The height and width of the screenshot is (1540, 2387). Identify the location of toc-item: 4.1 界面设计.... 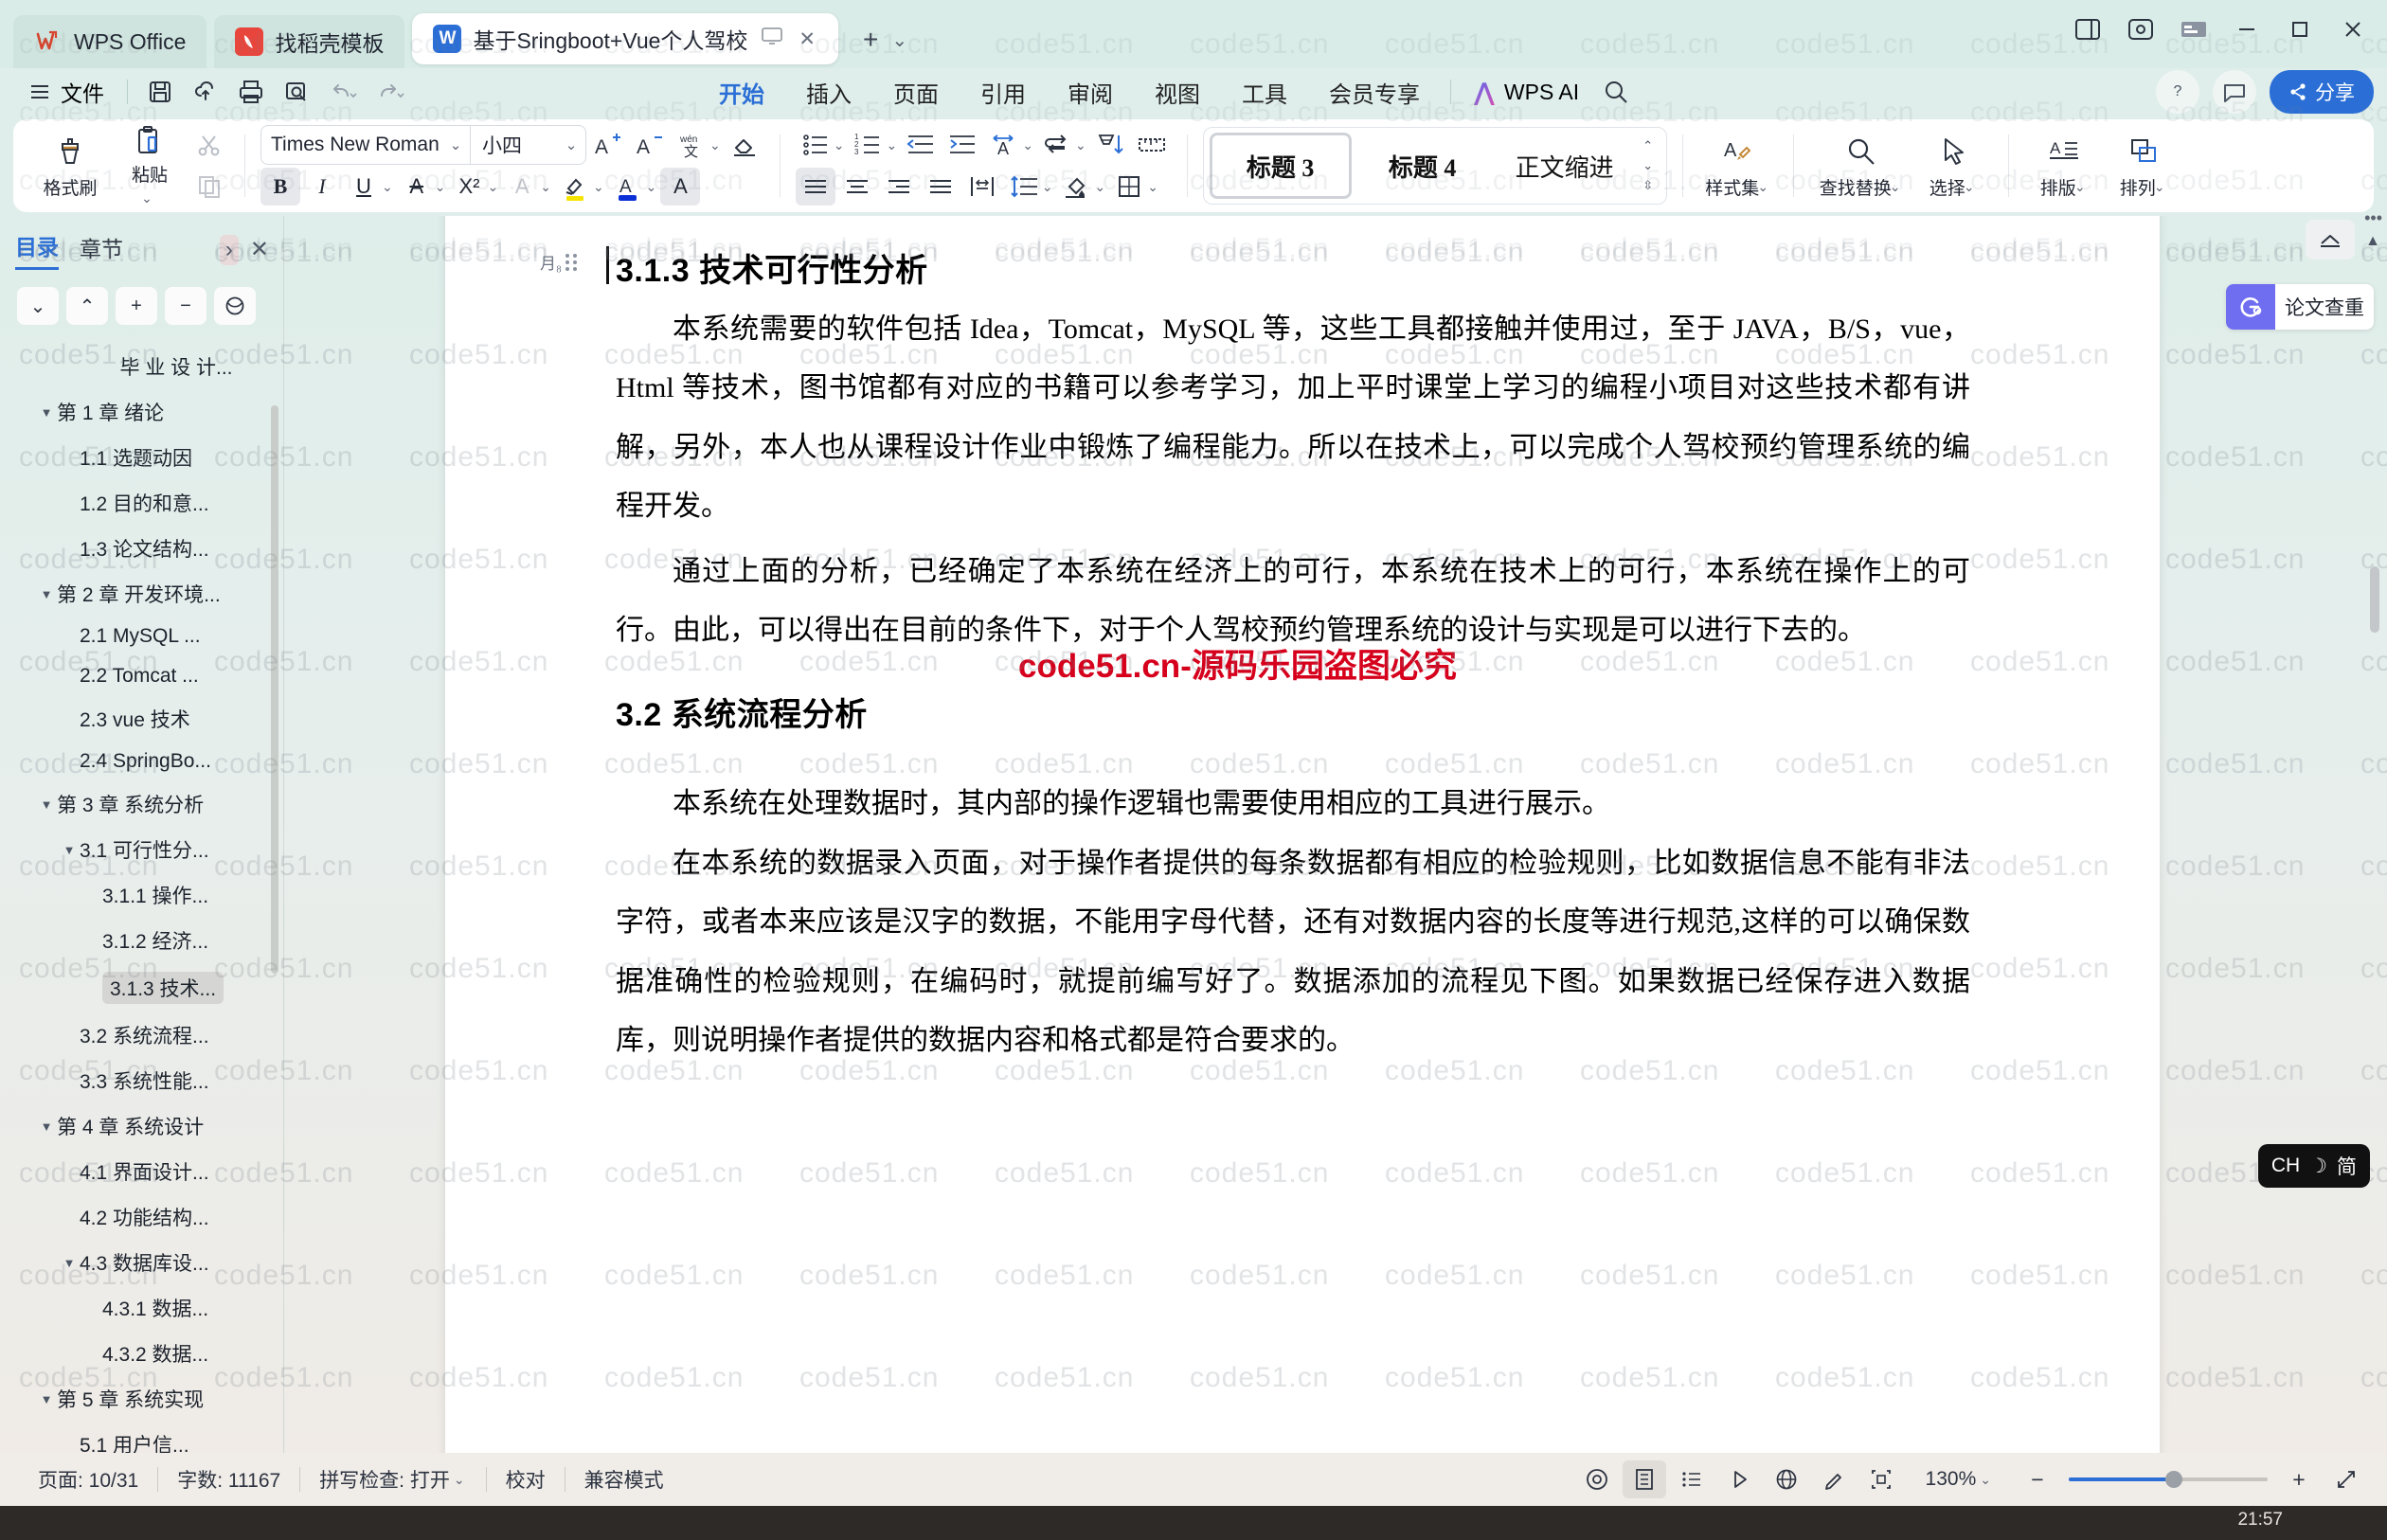
(142, 1171).